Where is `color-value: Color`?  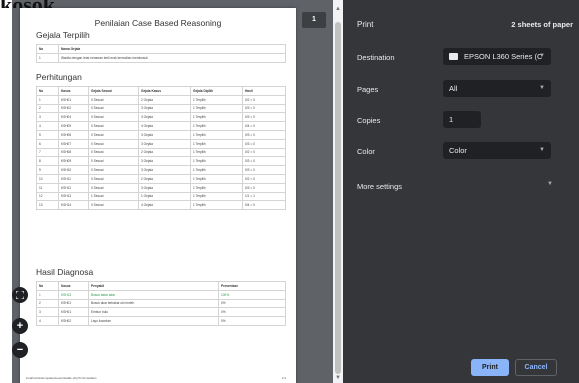 color-value: Color is located at coordinates (458, 150).